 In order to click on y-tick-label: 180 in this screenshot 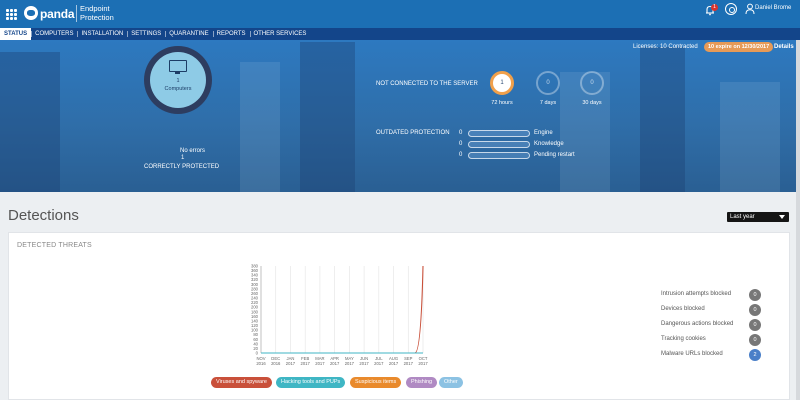, I will do `click(255, 311)`.